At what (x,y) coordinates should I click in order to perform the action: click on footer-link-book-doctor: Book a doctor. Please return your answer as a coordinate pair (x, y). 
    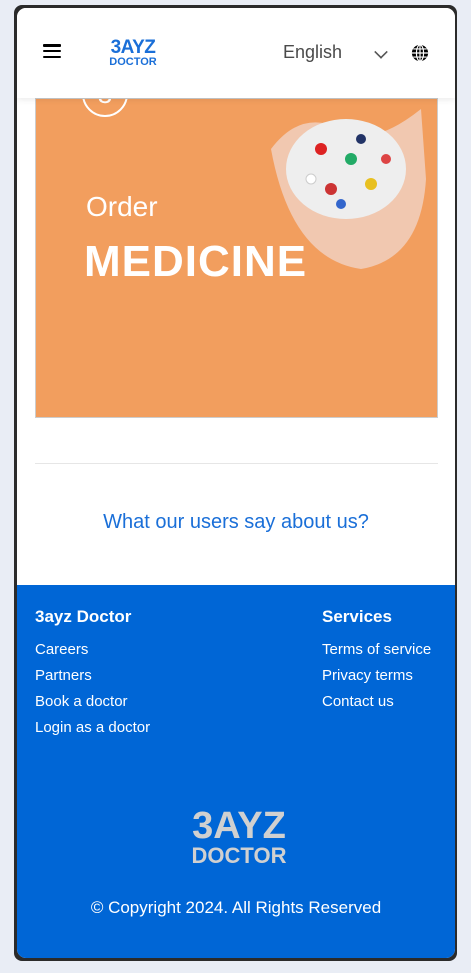
    Looking at the image, I should click on (92, 701).